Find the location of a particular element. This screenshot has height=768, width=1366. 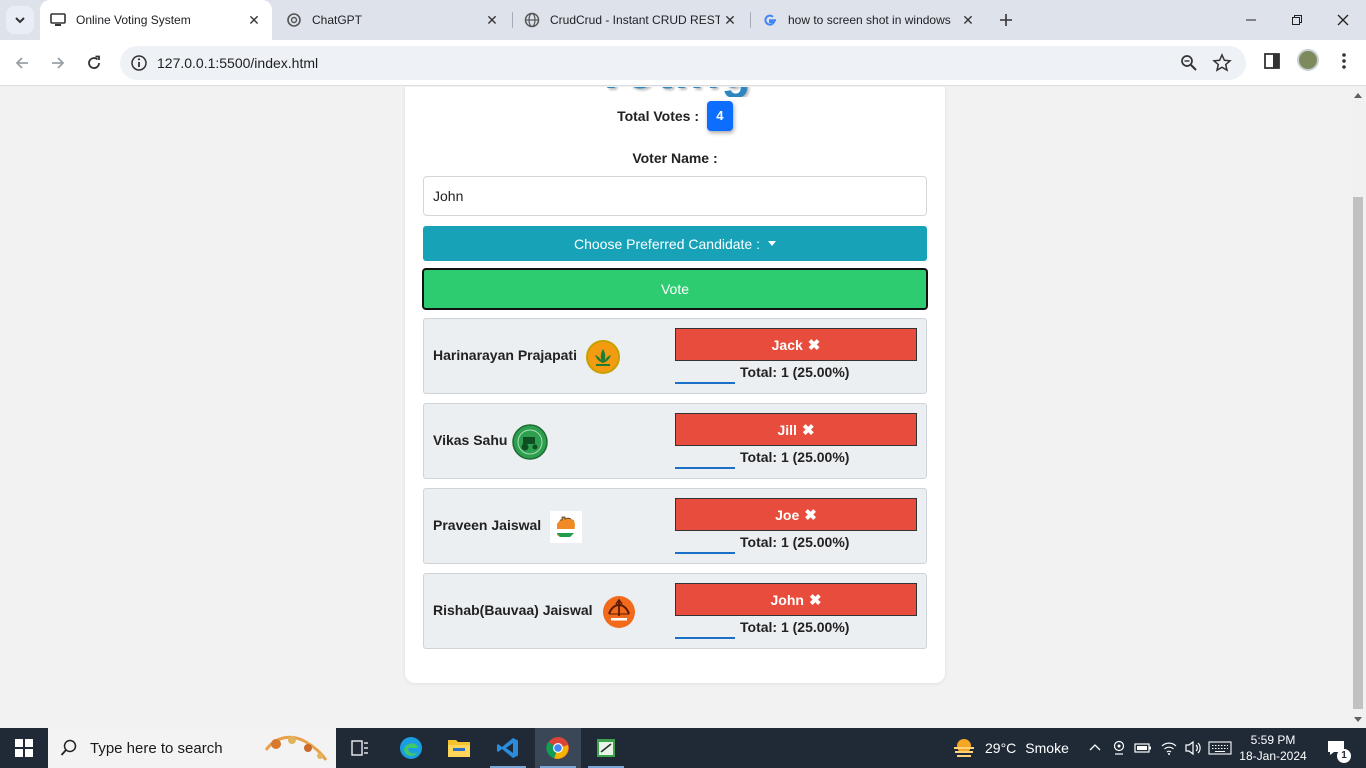

windows-logo-icon is located at coordinates (24, 748).